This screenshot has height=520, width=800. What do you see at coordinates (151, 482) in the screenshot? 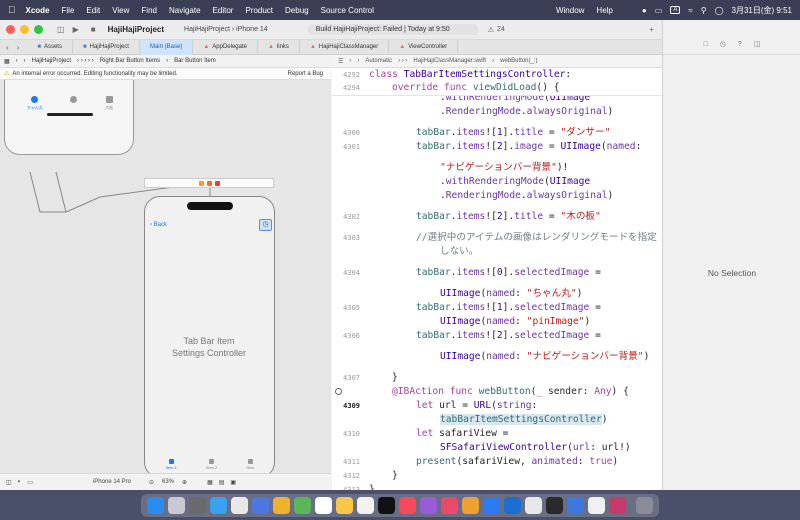
I see `zoom-out-icon: ⊝` at bounding box center [151, 482].